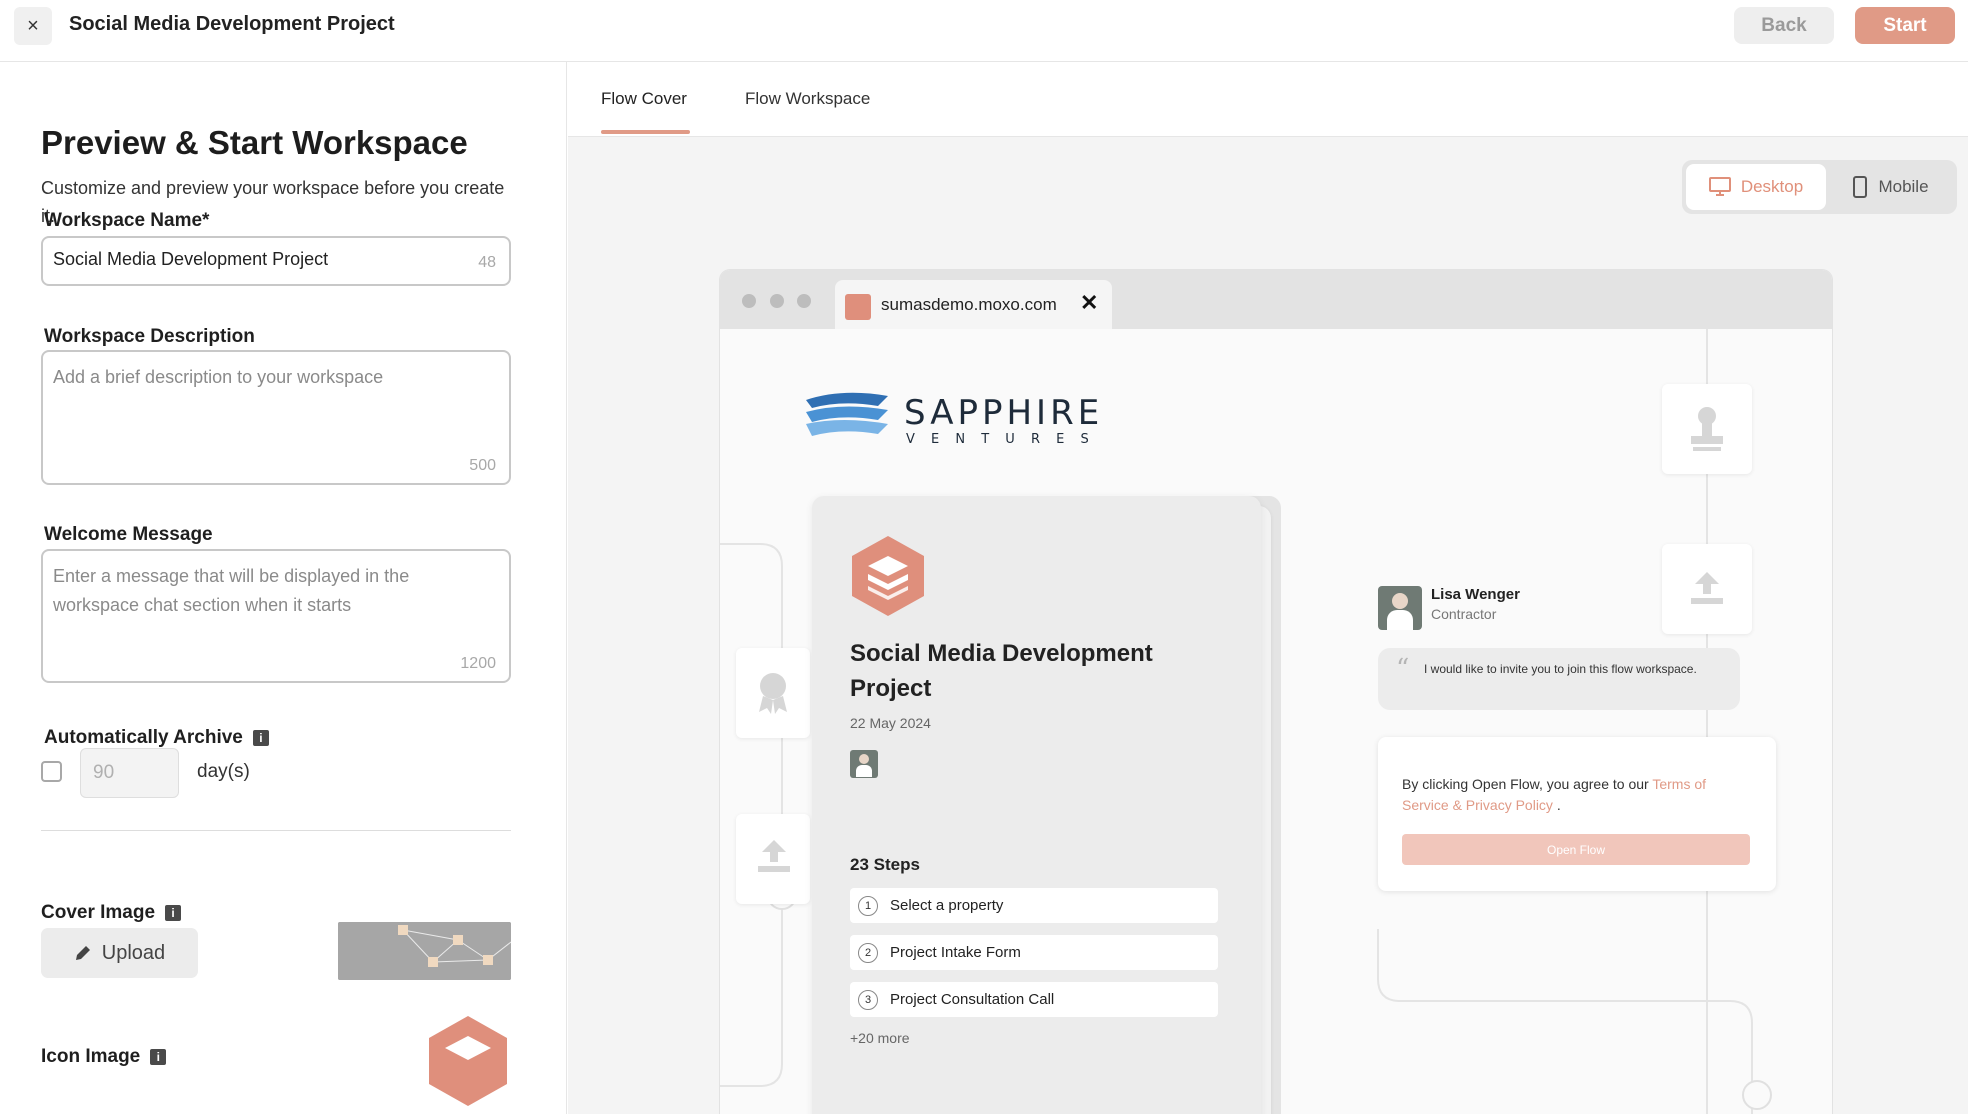 The width and height of the screenshot is (1968, 1114). Describe the element at coordinates (82, 953) in the screenshot. I see `pencil-icon` at that location.